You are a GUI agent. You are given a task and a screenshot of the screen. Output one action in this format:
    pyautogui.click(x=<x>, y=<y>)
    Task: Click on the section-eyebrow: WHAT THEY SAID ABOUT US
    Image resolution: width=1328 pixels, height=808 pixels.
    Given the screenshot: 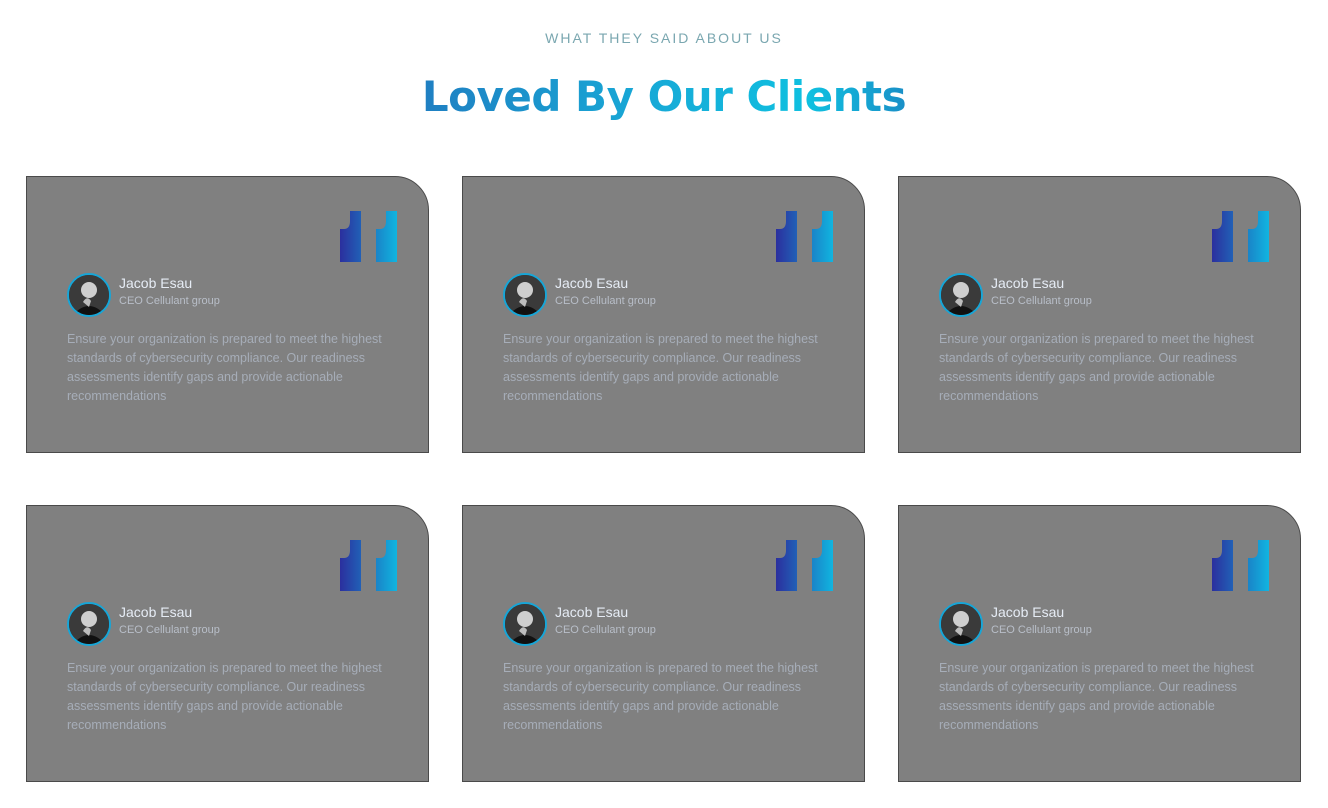 What is the action you would take?
    pyautogui.click(x=664, y=38)
    